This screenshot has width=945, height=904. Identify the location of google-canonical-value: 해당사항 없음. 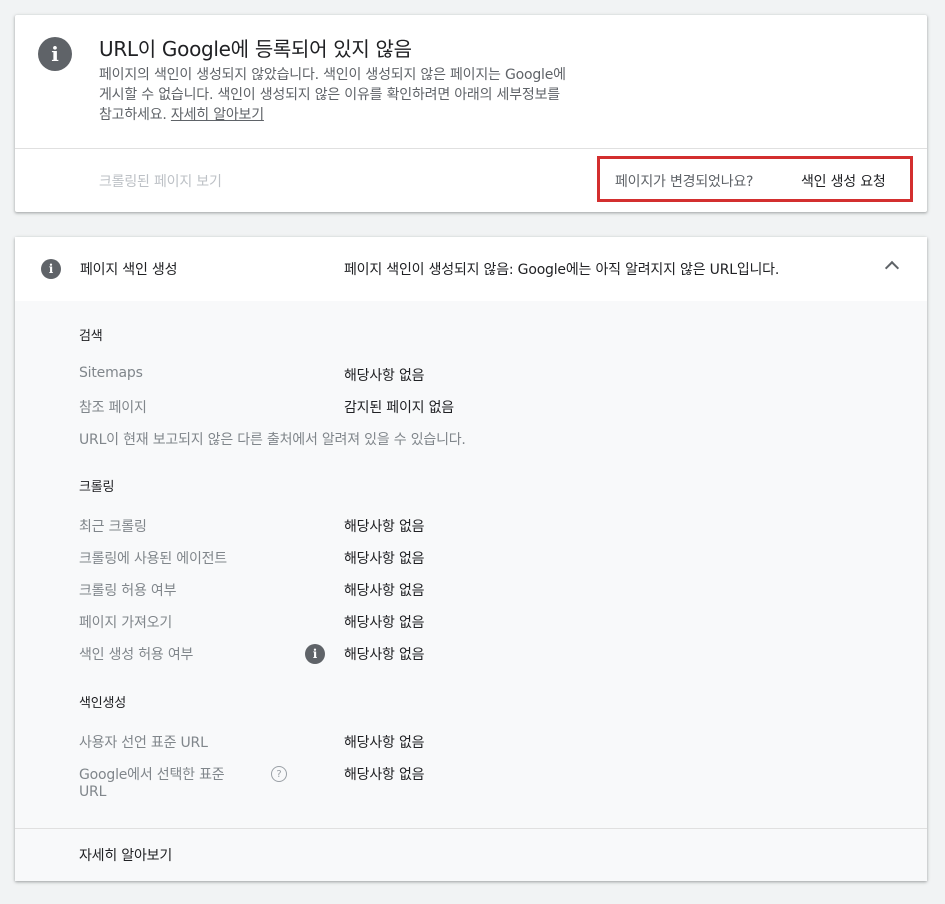
(384, 775).